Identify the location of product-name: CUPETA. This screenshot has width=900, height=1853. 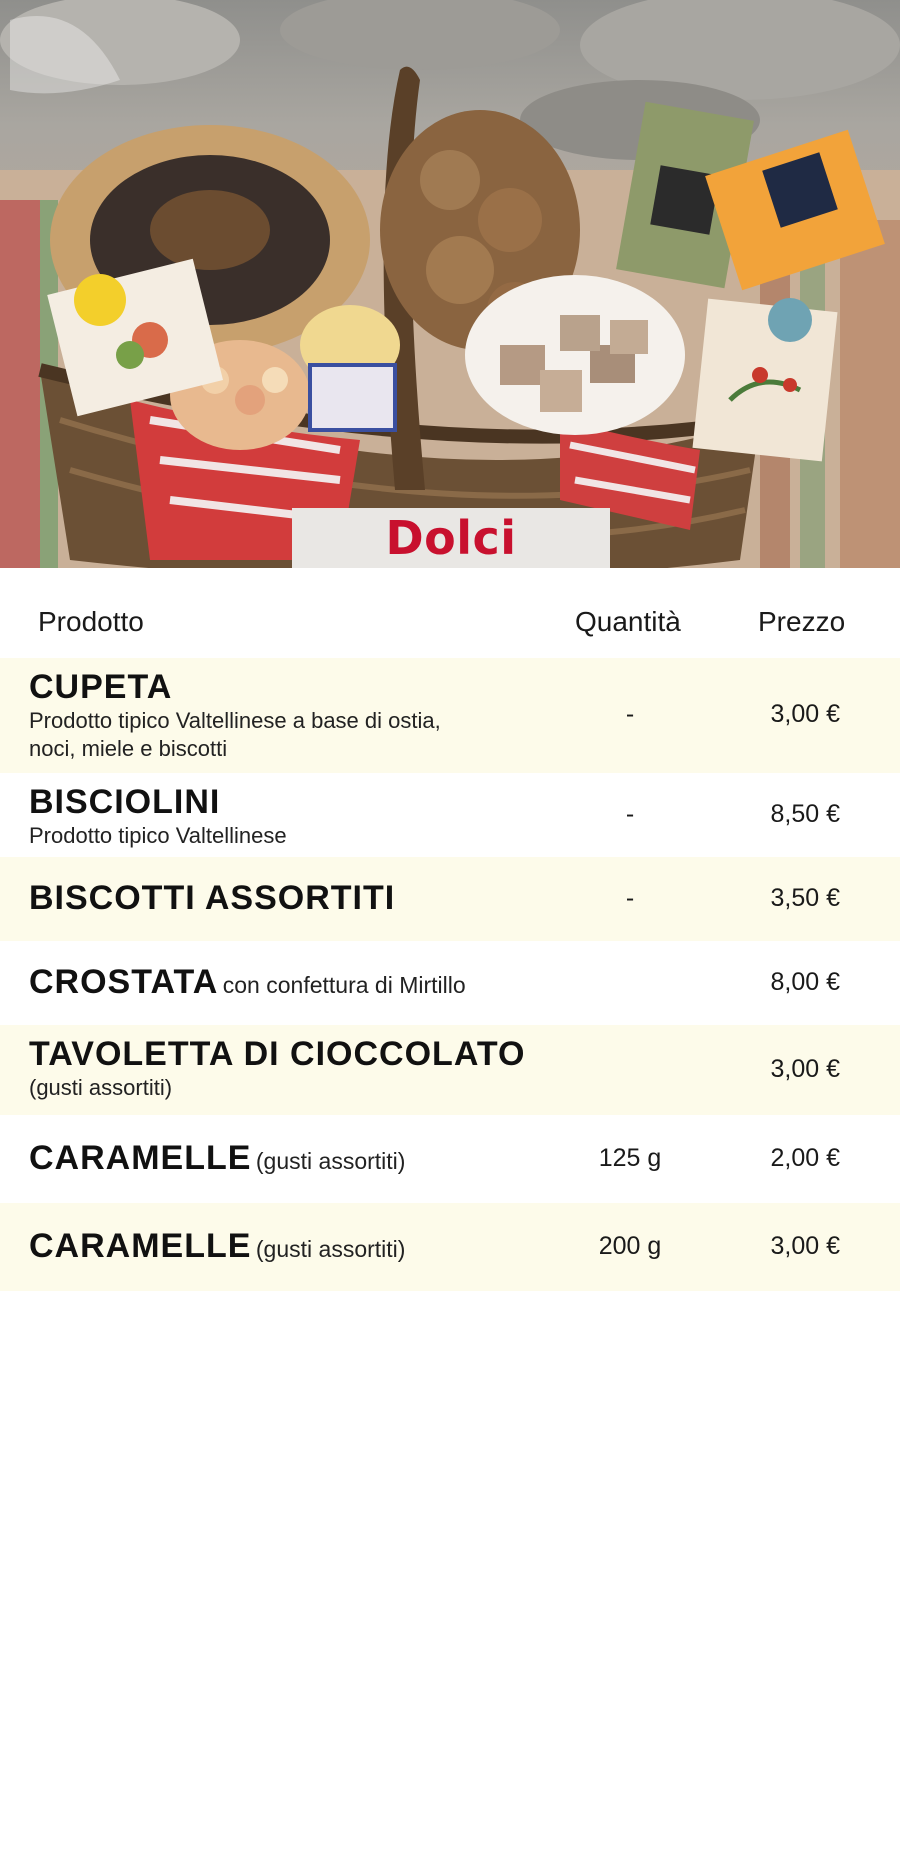
(101, 687).